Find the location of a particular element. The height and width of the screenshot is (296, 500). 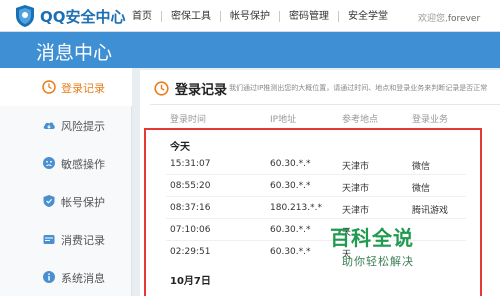

wallet-icon is located at coordinates (49, 239).